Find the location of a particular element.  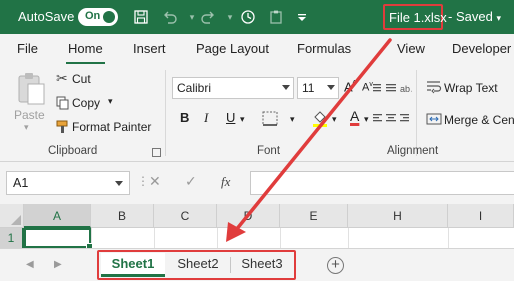

merge-icon is located at coordinates (434, 119).